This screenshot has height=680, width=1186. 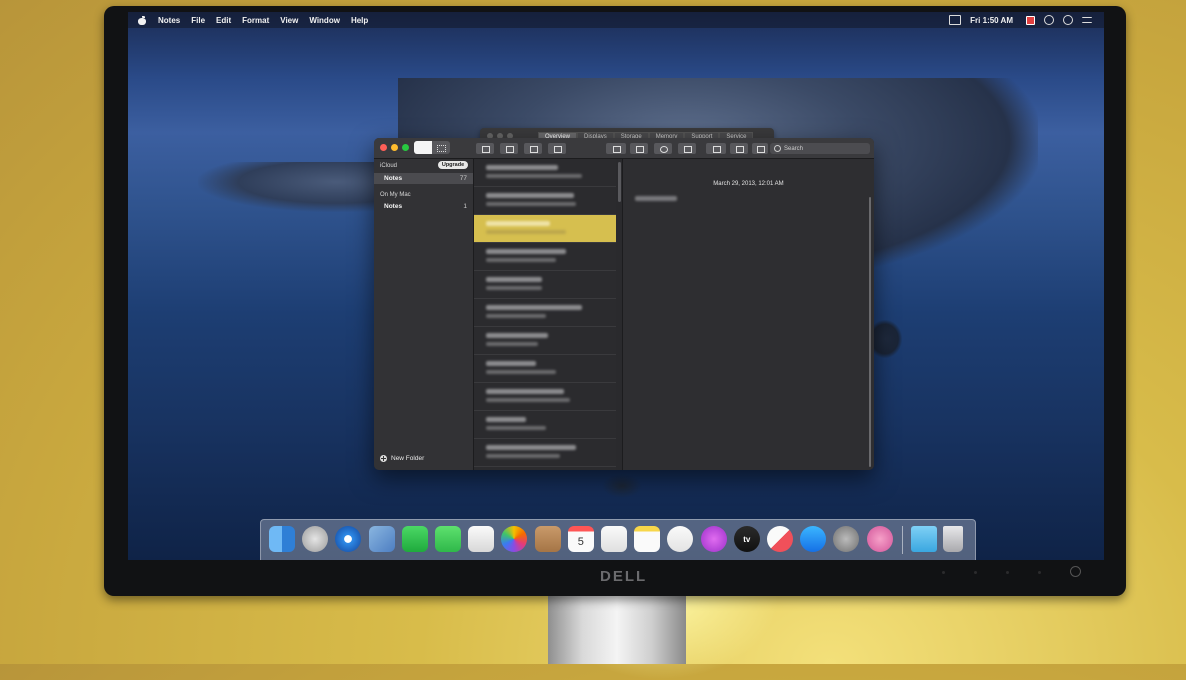 I want to click on display-mirroring-icon, so click(x=955, y=20).